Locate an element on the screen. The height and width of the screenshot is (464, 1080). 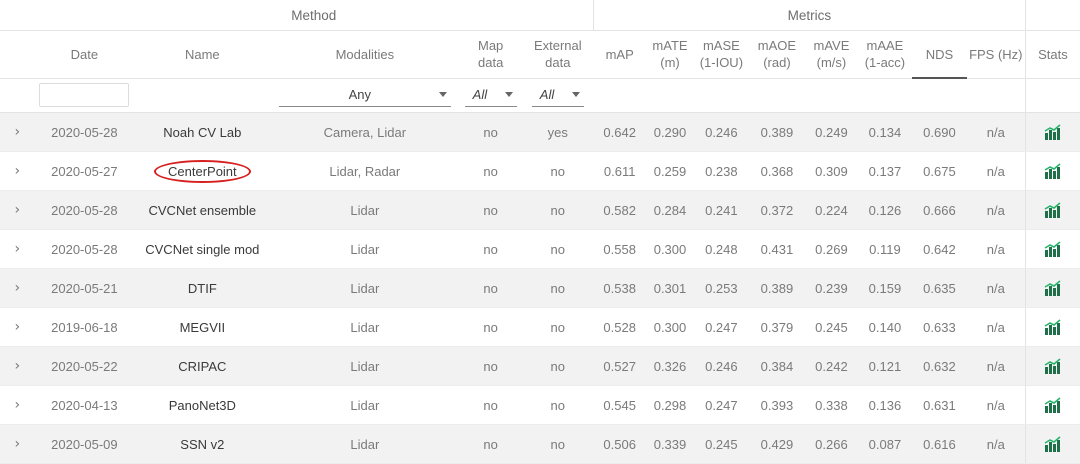
cell-map: 0.582 is located at coordinates (619, 210).